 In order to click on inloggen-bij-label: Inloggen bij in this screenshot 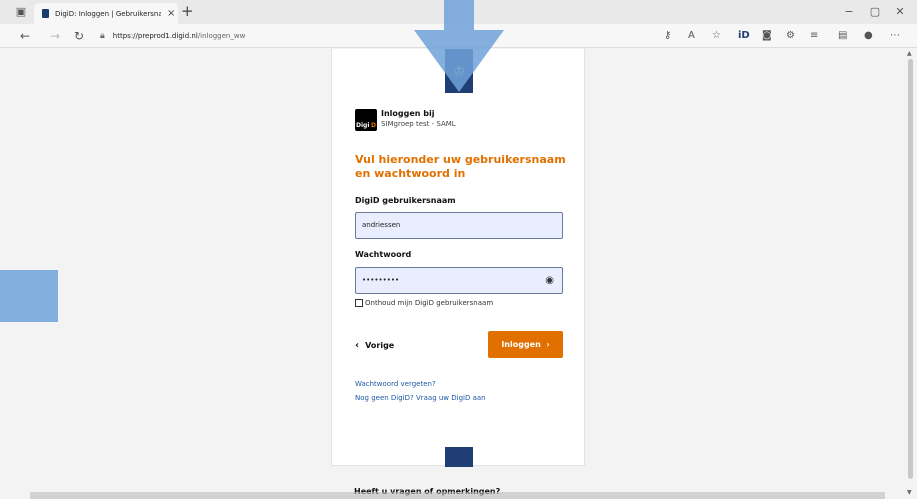, I will do `click(408, 113)`.